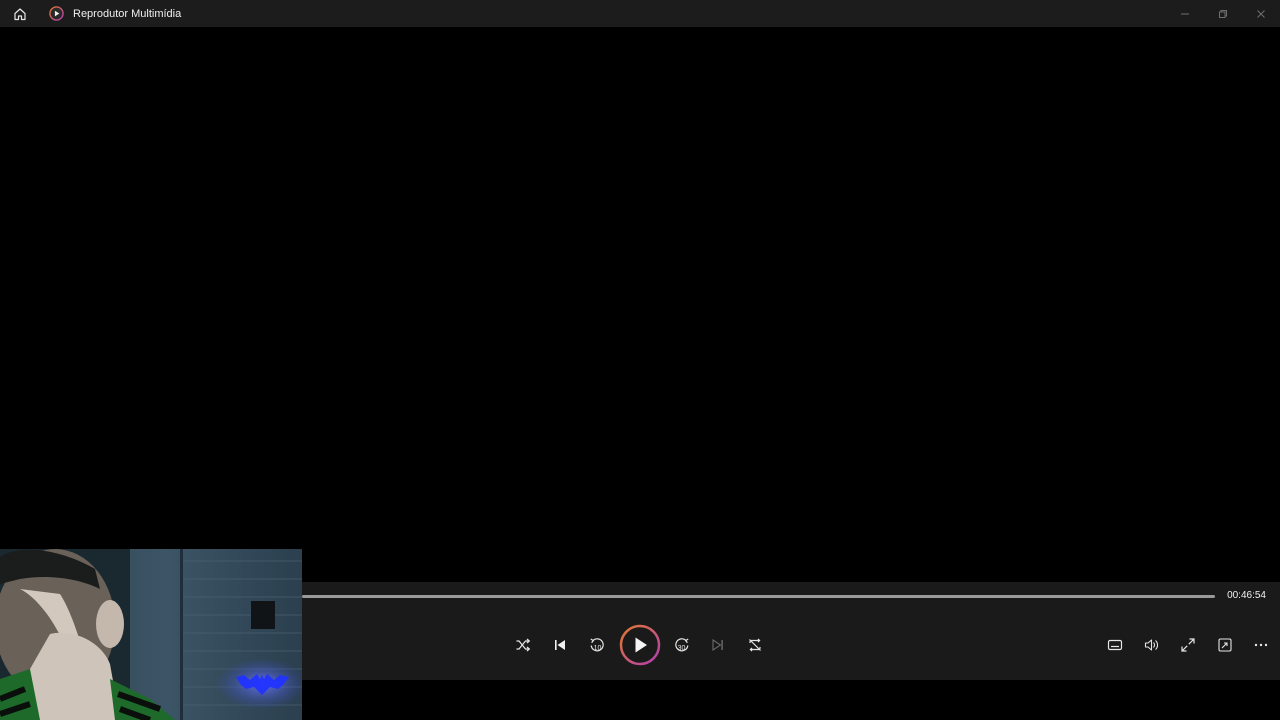 The height and width of the screenshot is (720, 1280). I want to click on skip-forward-seconds: 30, so click(682, 648).